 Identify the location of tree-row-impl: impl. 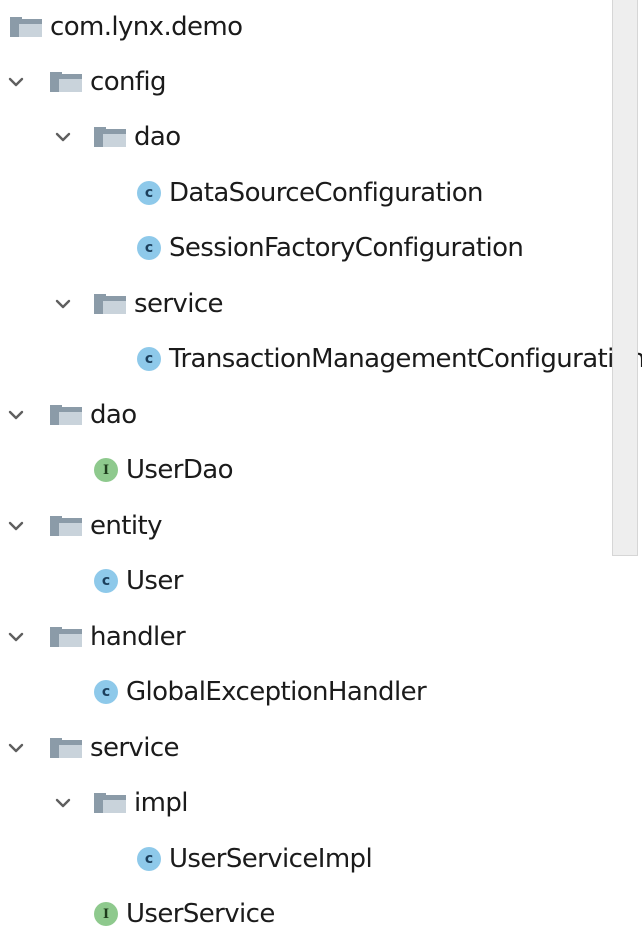
(321, 803).